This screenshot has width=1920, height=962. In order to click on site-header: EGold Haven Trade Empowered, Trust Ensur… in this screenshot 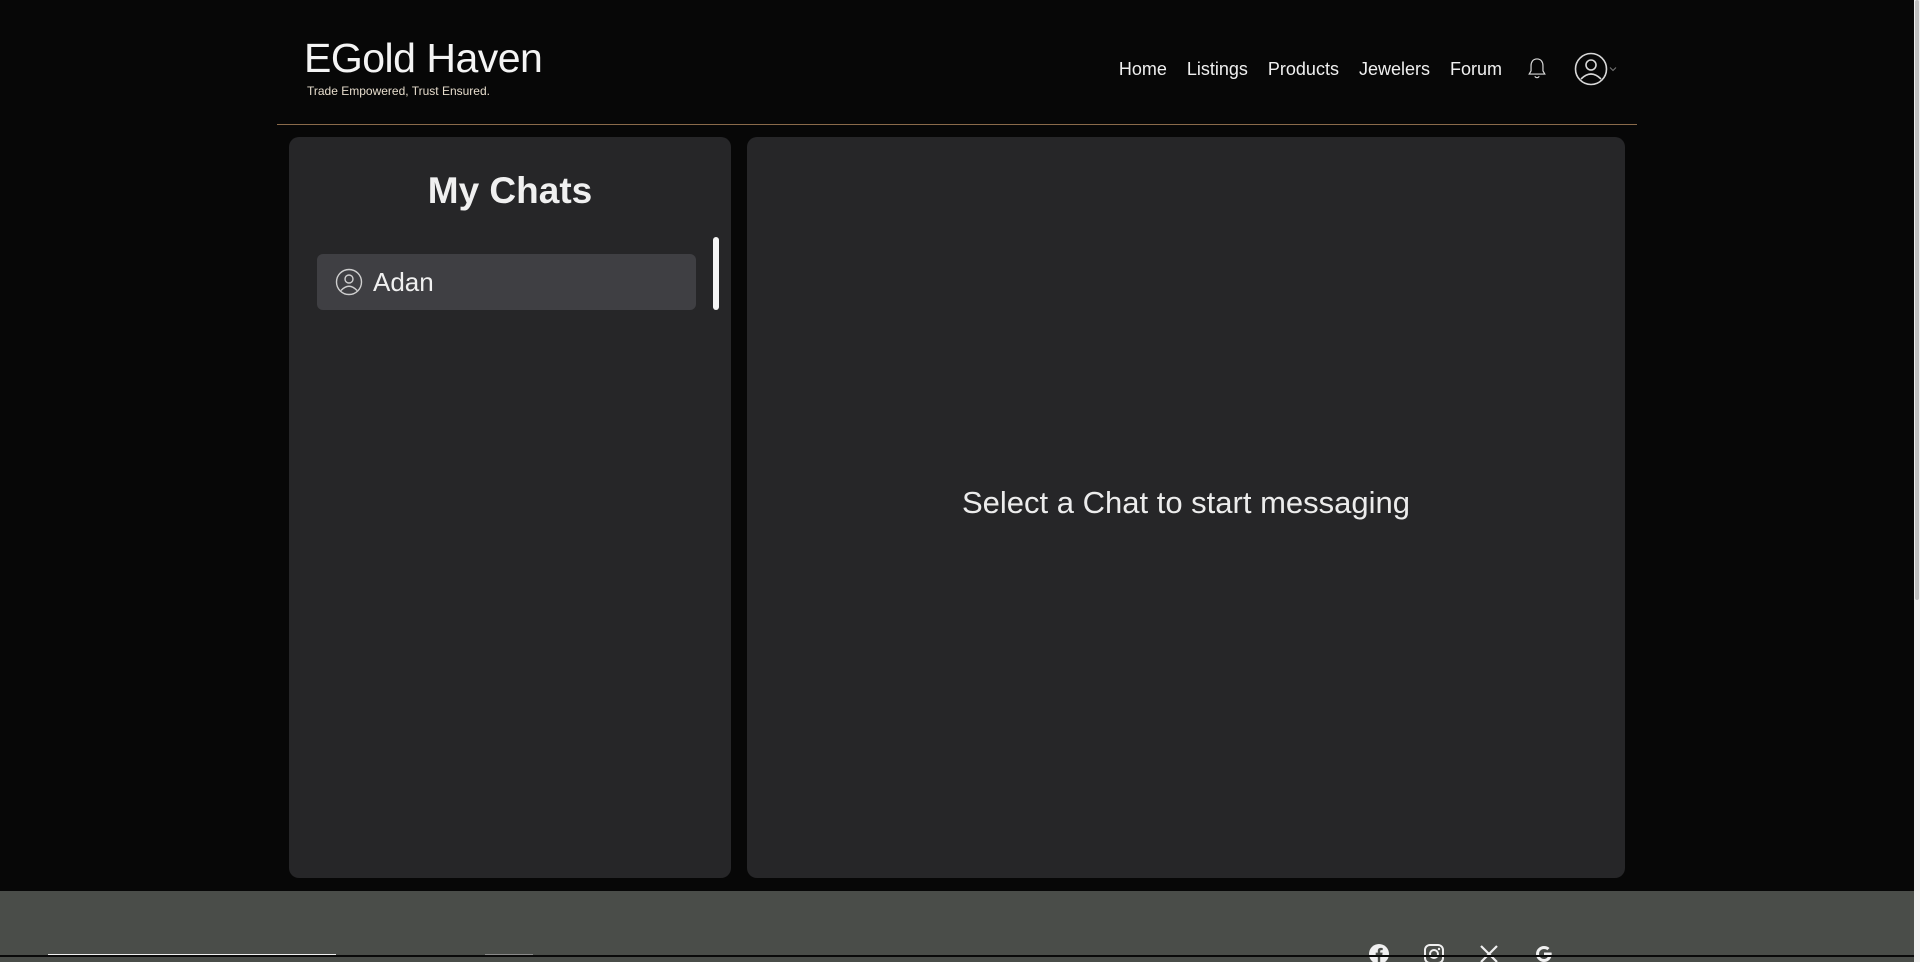, I will do `click(957, 62)`.